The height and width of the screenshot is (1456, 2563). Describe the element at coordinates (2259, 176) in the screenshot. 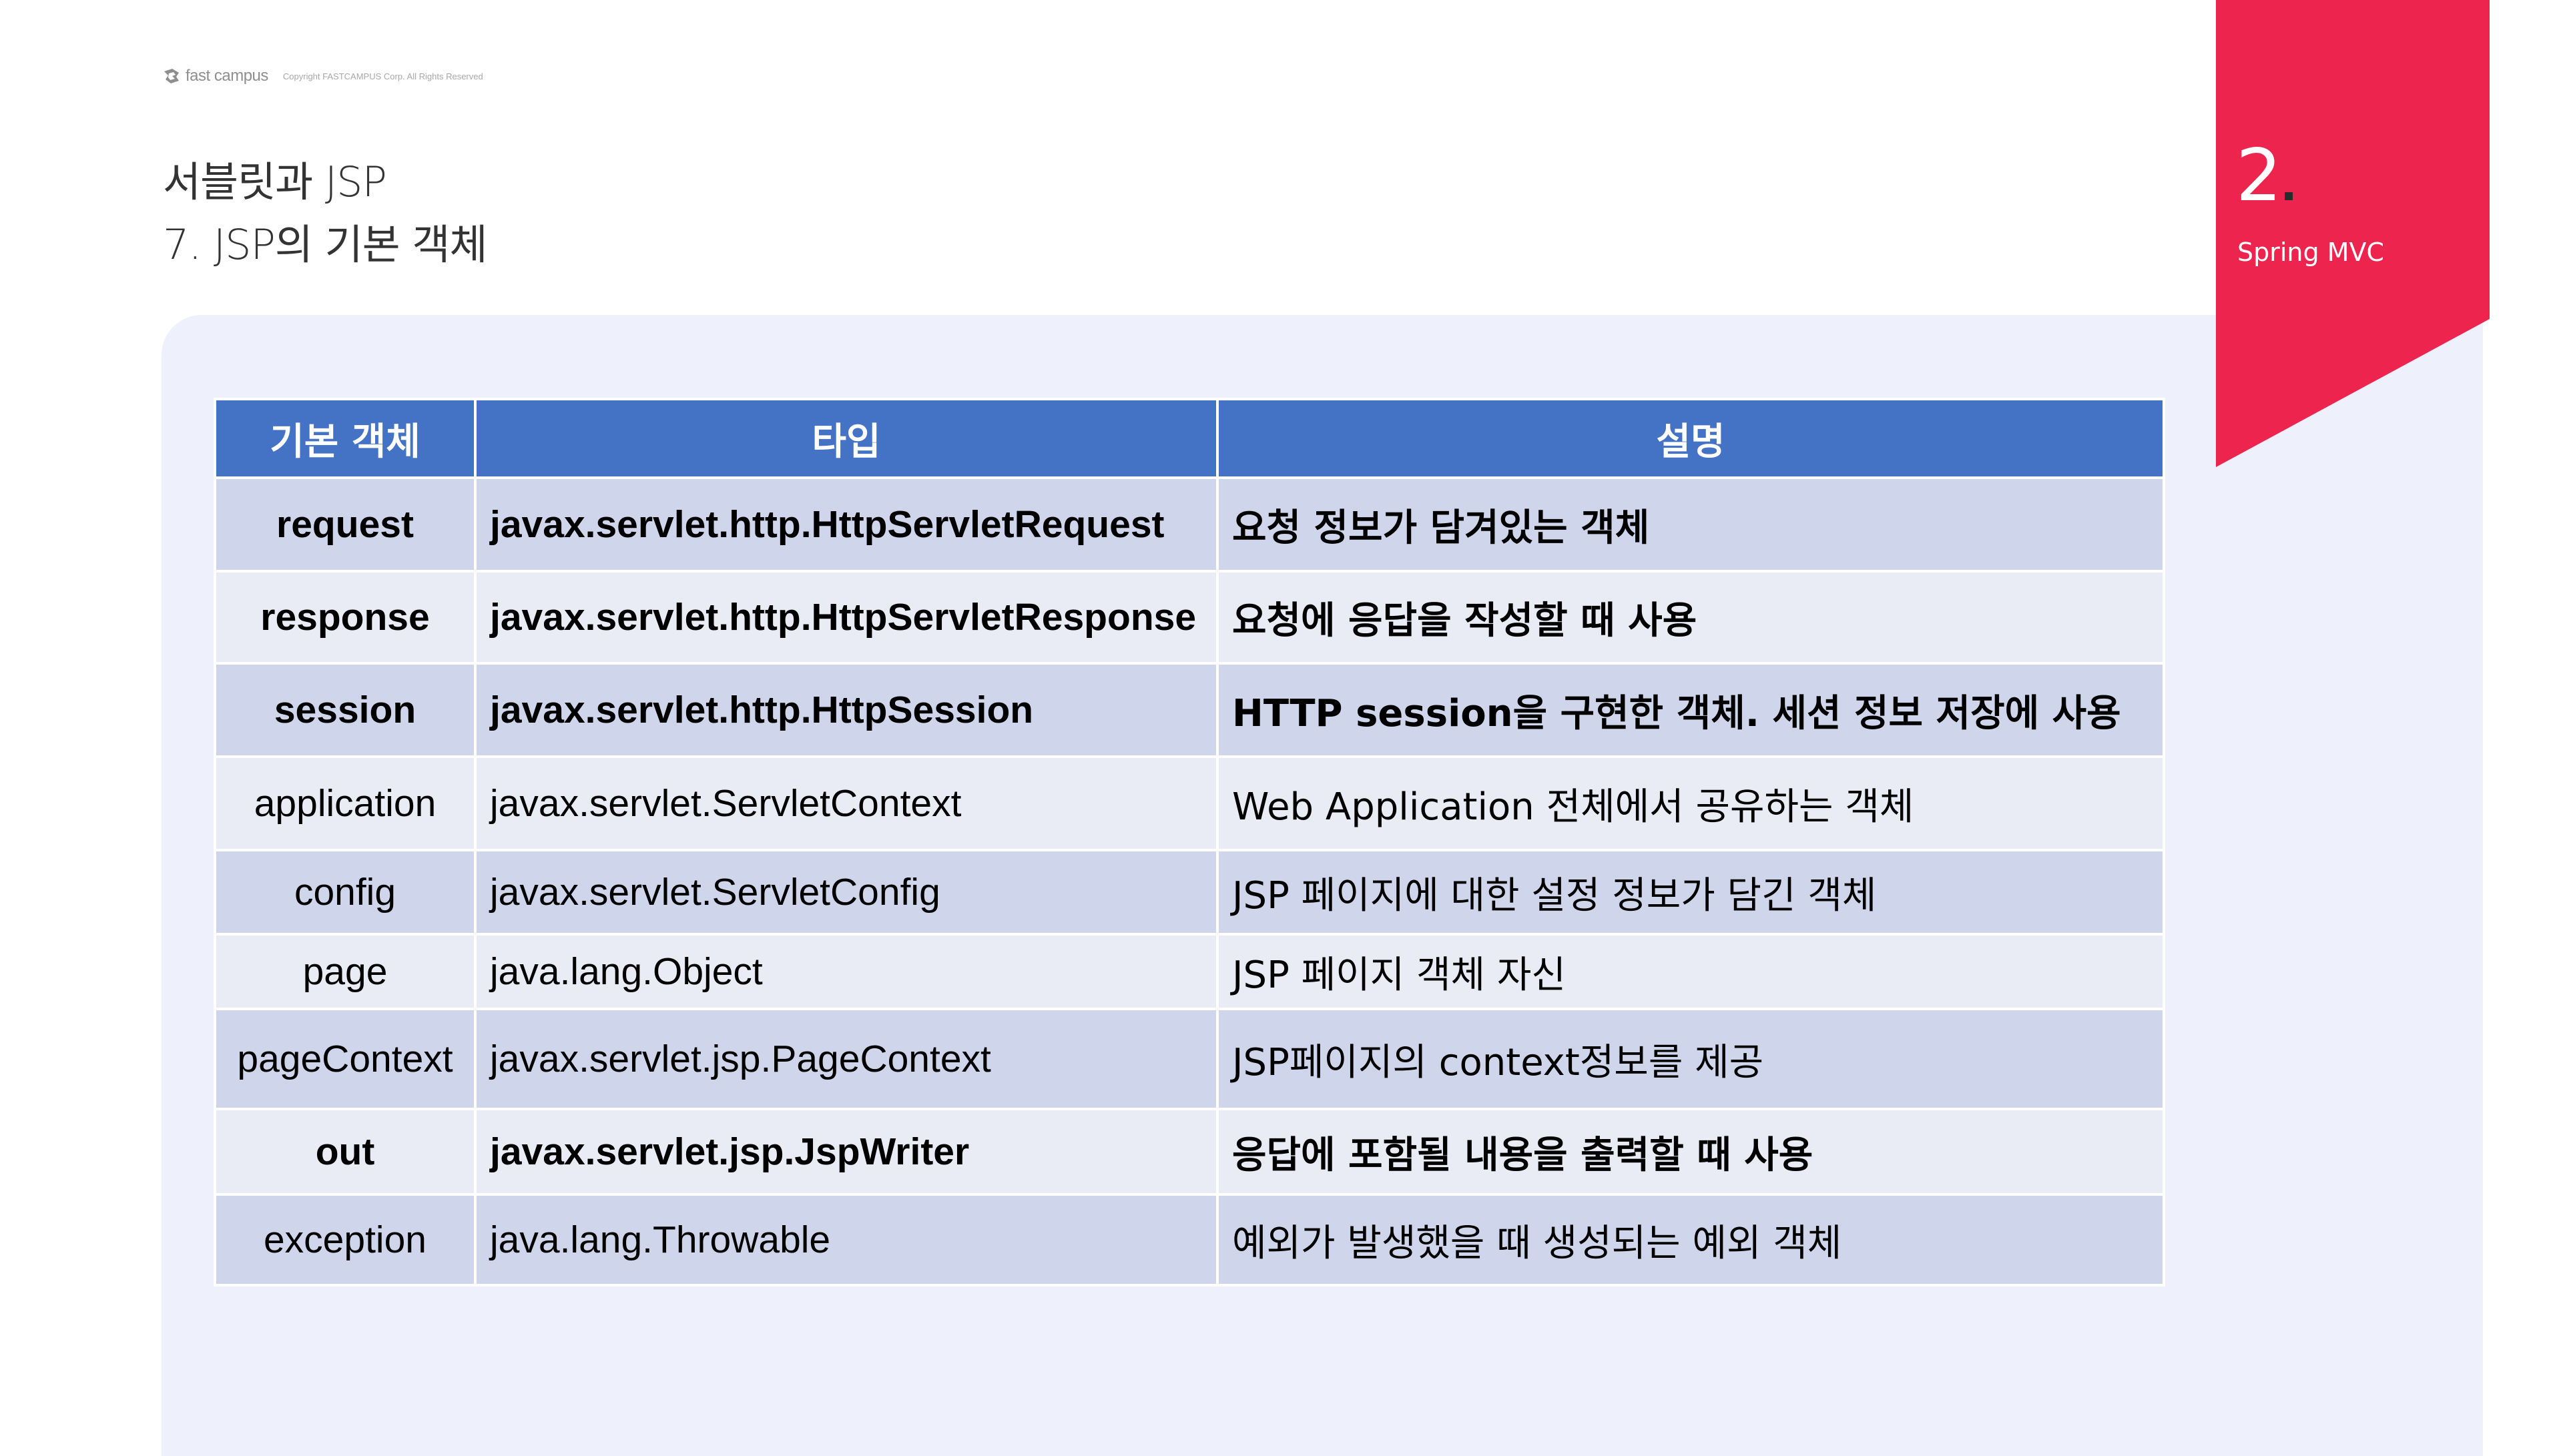

I see `section-number-value: 2` at that location.